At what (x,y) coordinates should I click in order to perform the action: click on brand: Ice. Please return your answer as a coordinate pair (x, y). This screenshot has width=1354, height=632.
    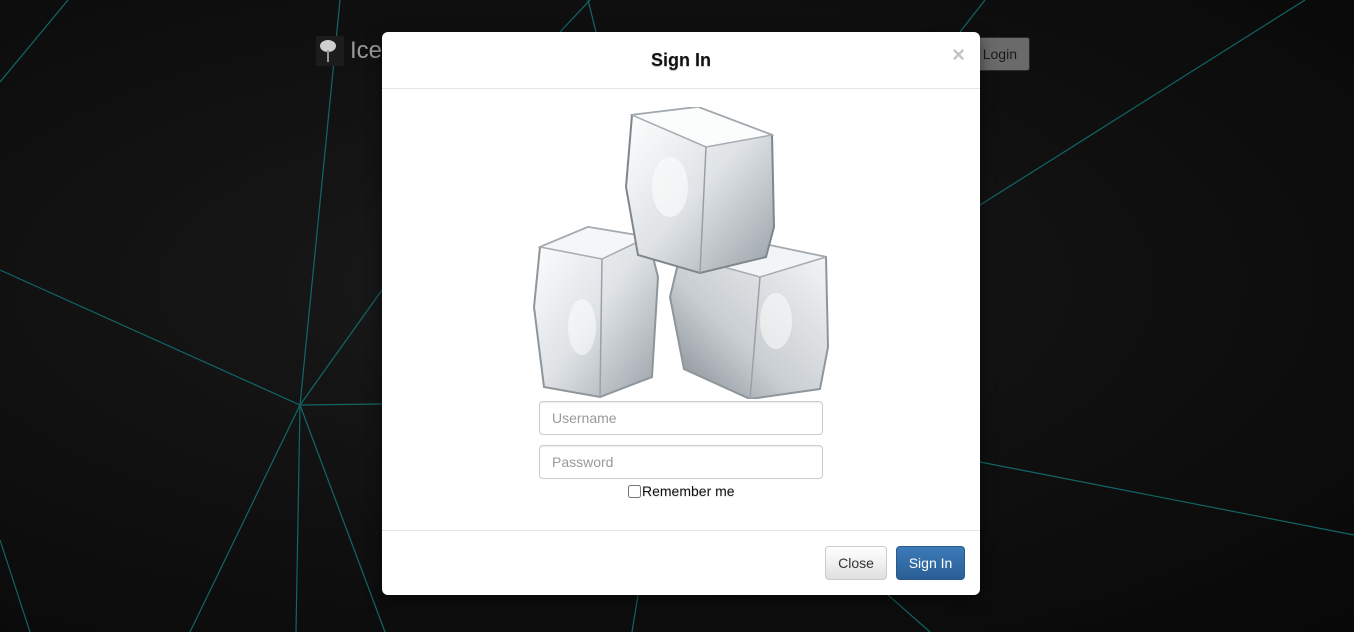
    Looking at the image, I should click on (349, 51).